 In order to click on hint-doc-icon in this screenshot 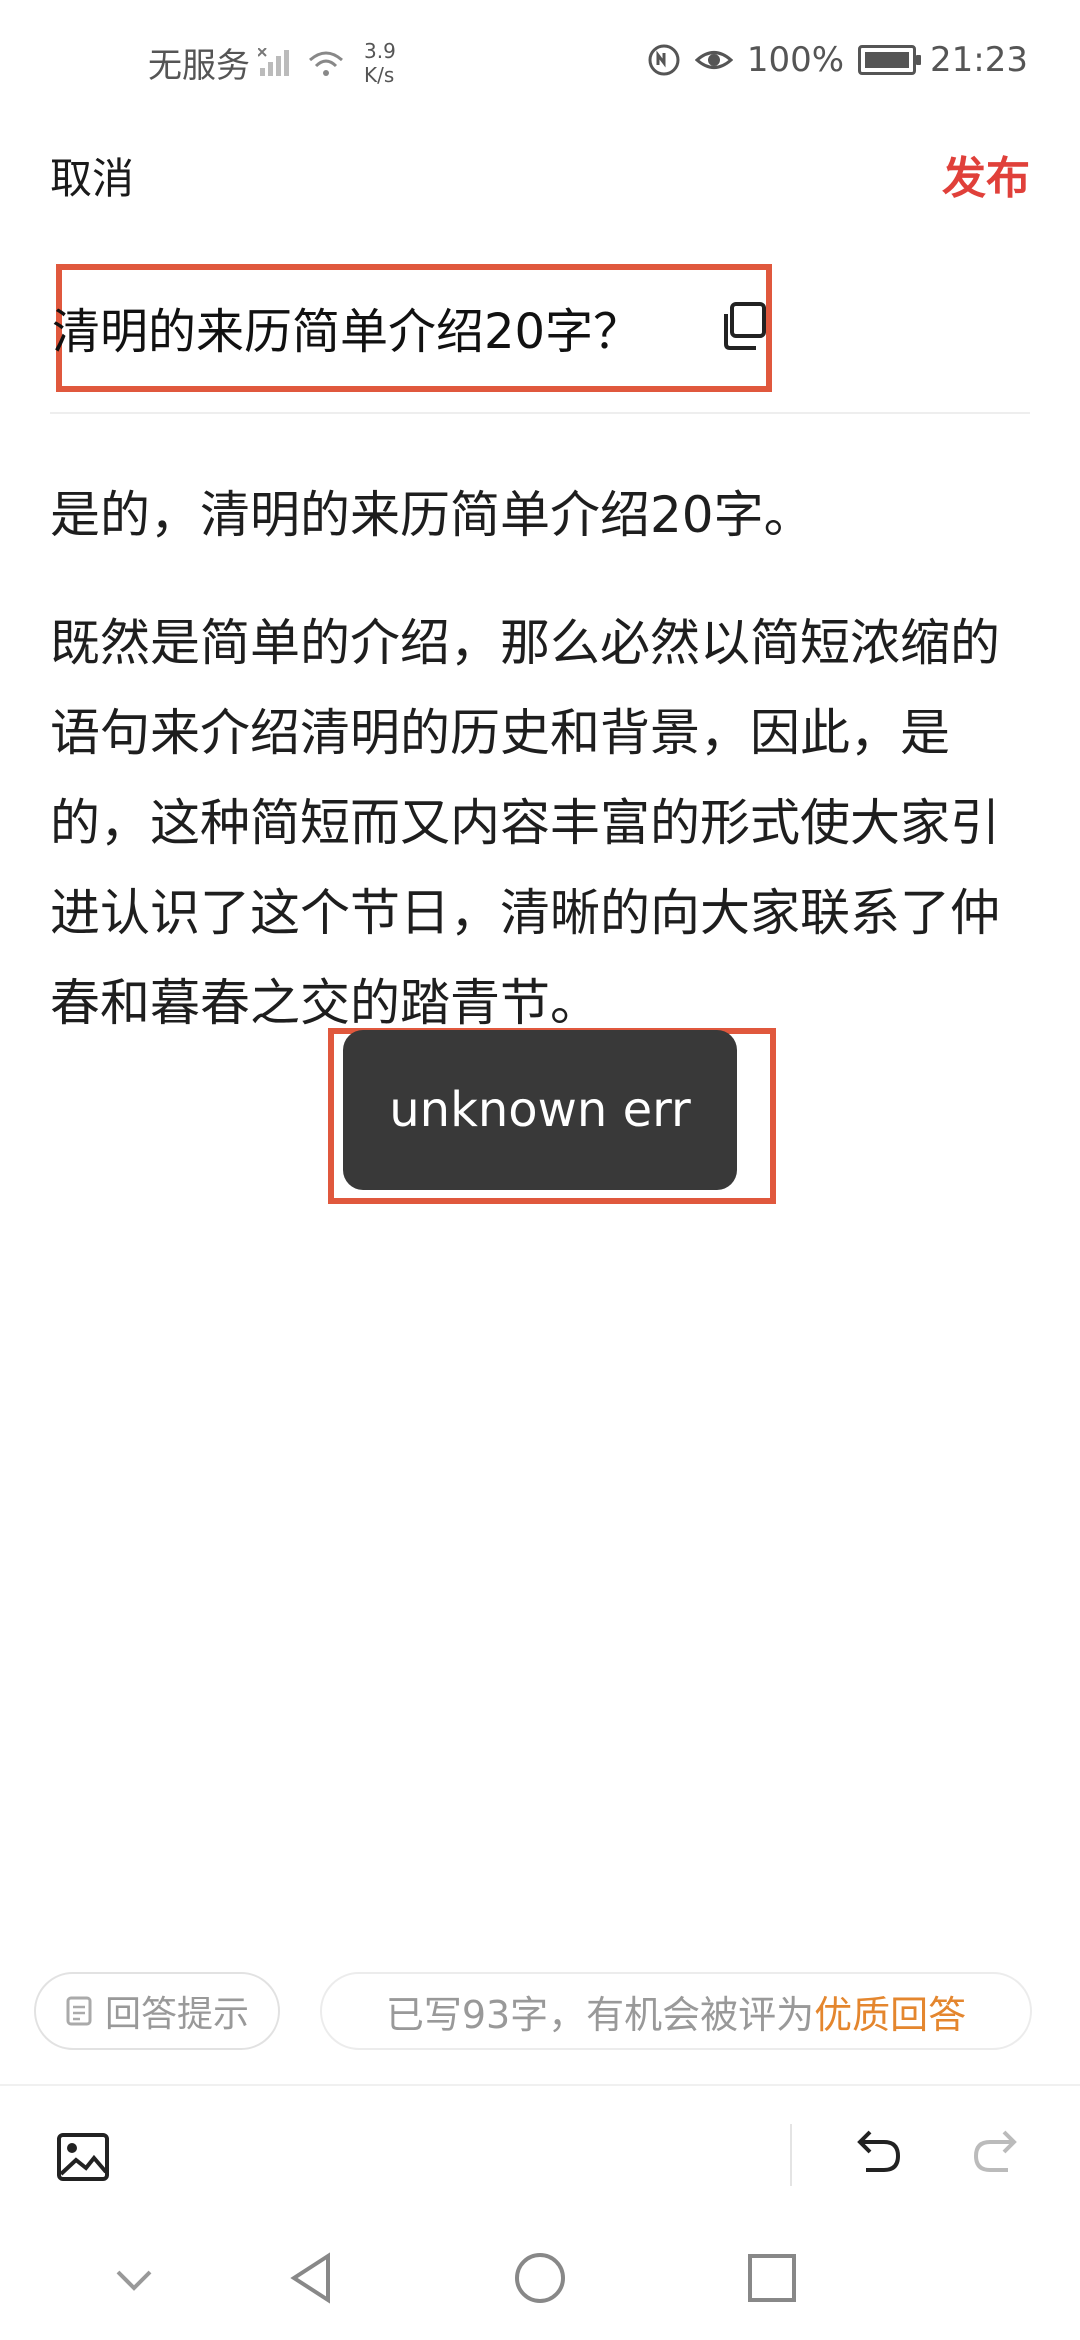, I will do `click(79, 2011)`.